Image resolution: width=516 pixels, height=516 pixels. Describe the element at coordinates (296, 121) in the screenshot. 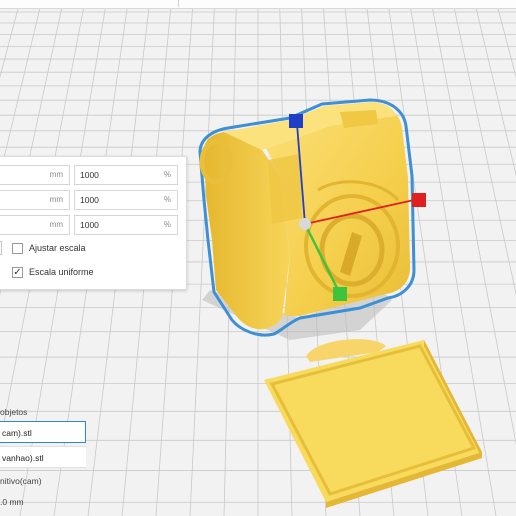

I see `move-handle-z-icon` at that location.